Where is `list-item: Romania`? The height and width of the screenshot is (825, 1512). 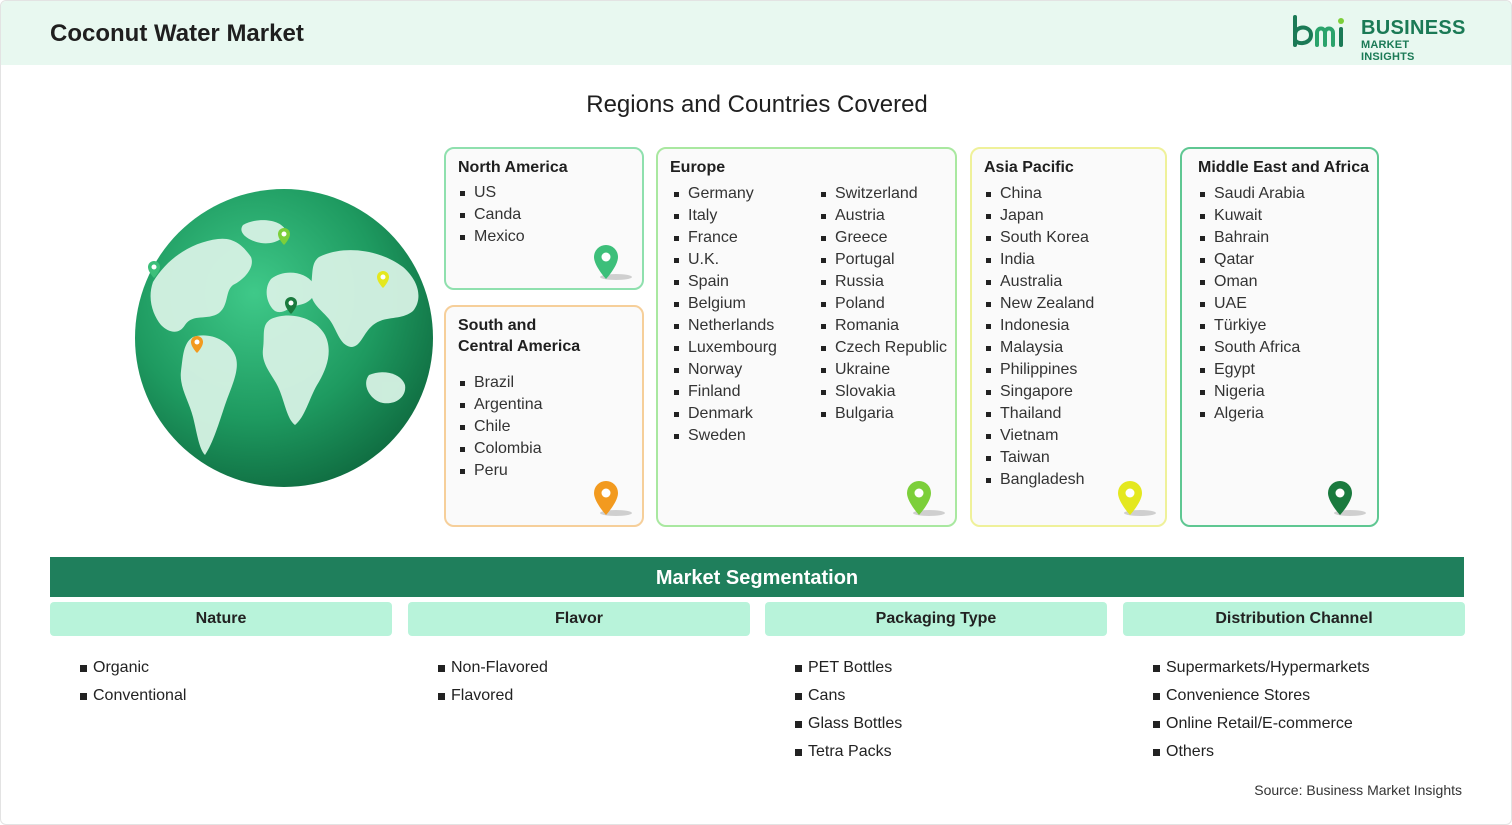
list-item: Romania is located at coordinates (883, 326).